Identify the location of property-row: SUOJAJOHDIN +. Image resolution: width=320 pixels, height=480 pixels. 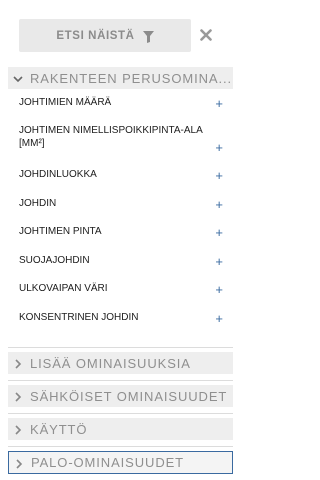
(124, 261).